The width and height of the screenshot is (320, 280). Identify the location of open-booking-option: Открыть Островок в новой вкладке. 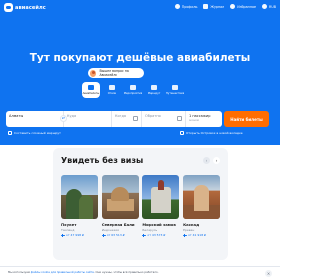
(211, 133).